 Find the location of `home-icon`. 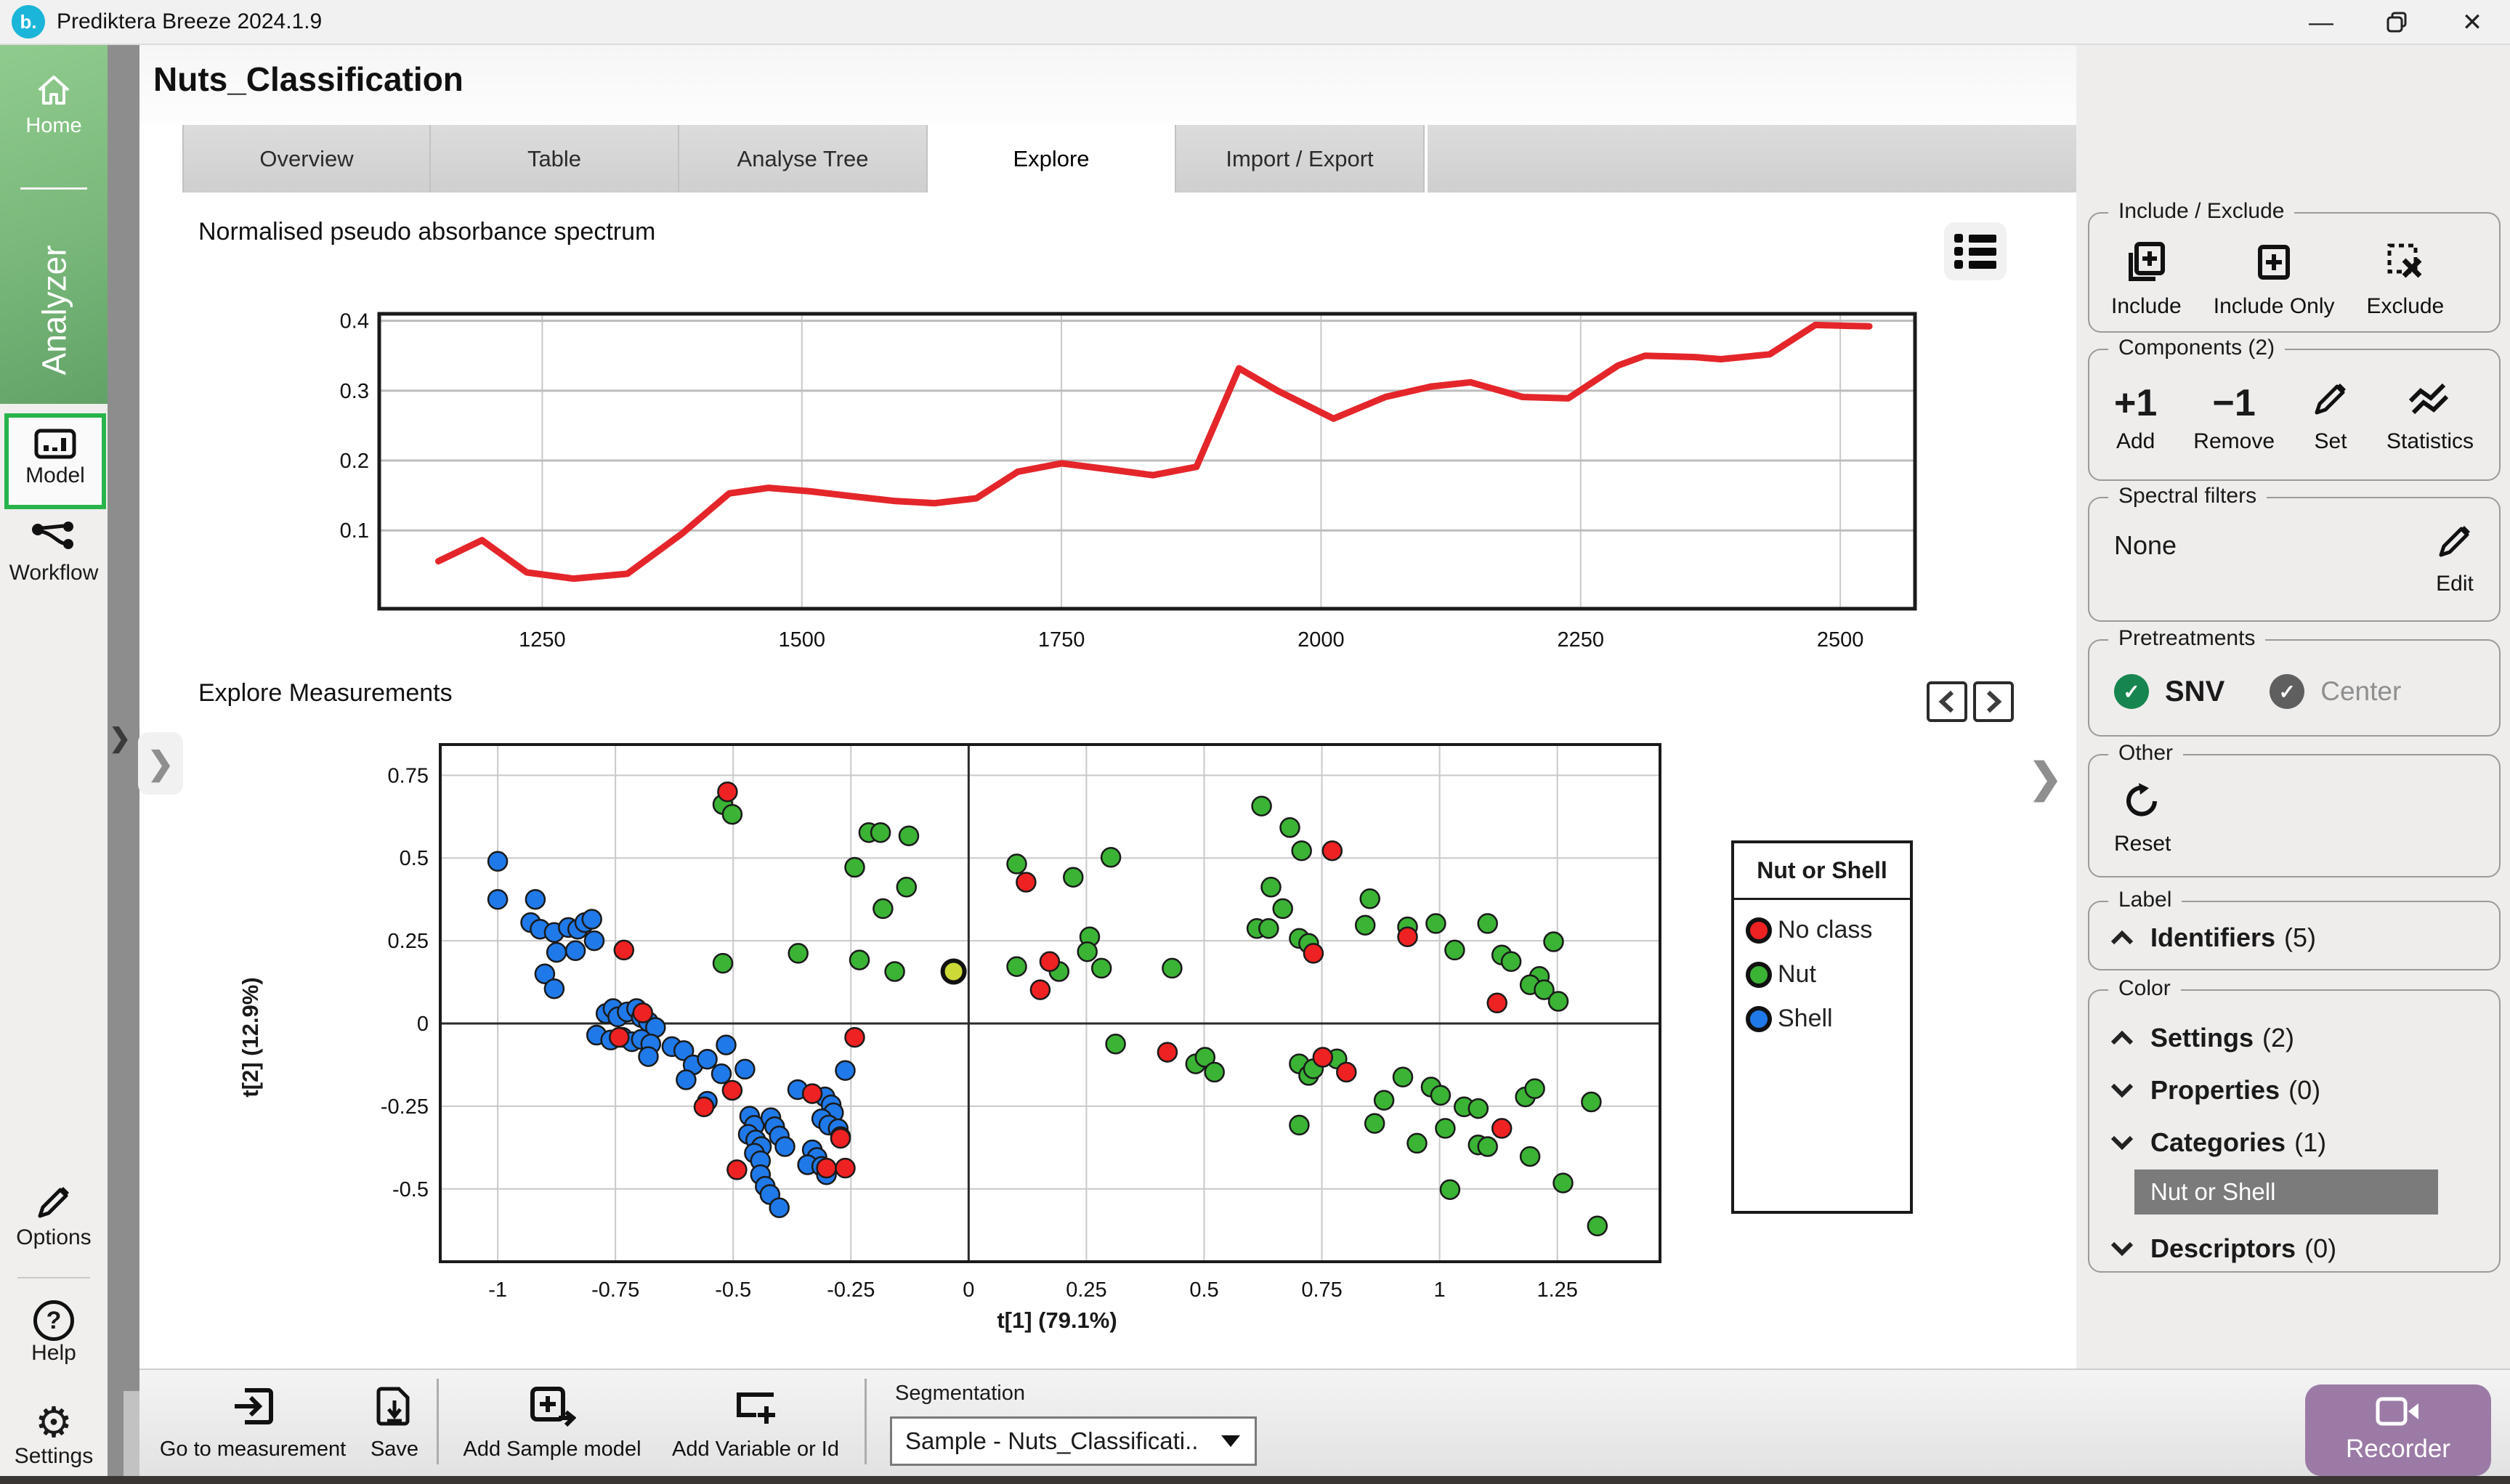

home-icon is located at coordinates (54, 90).